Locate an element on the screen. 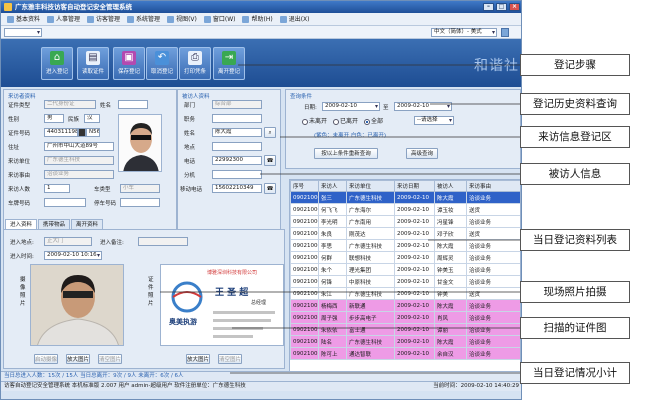 The width and height of the screenshot is (647, 400). count-field: 1 is located at coordinates (57, 188).